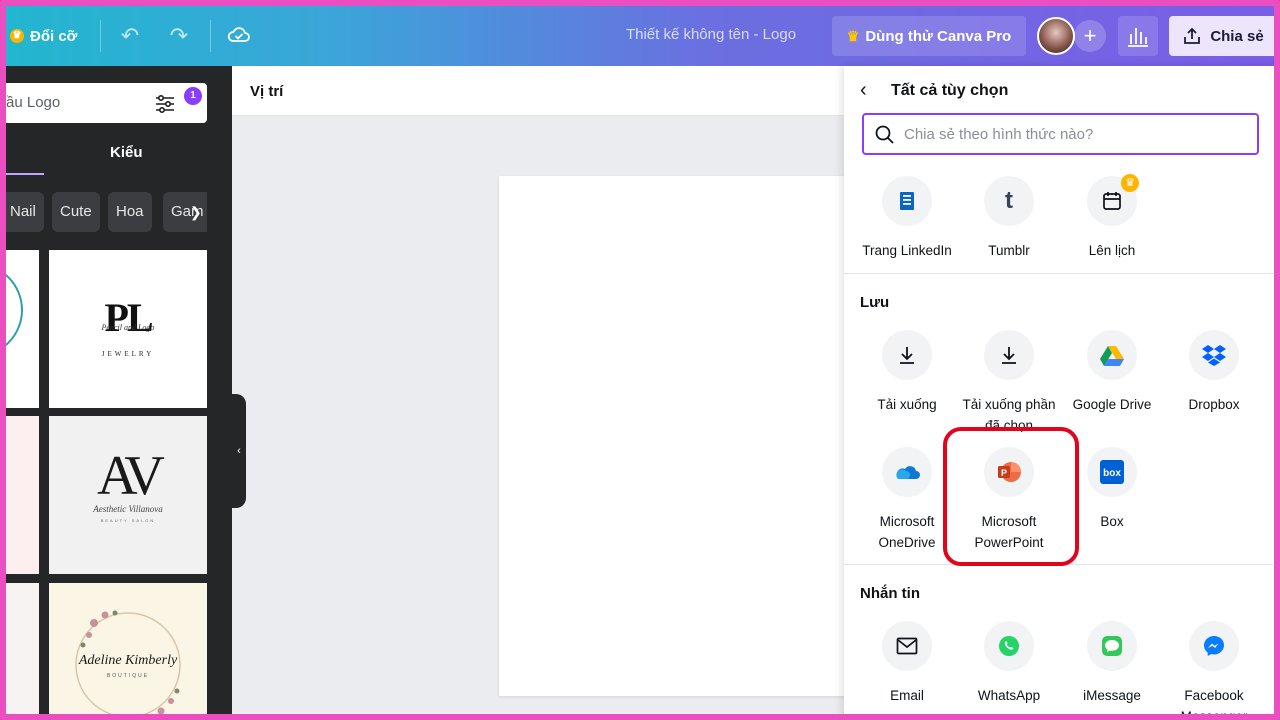 The height and width of the screenshot is (720, 1280). I want to click on template-thumbnail-wreath: Adeline Kimberly BOUTIQUE, so click(128, 648).